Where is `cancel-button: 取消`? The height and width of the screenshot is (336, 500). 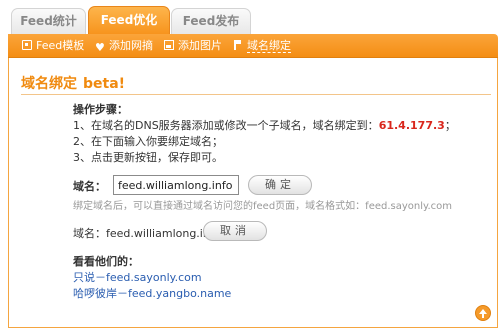 cancel-button: 取消 is located at coordinates (235, 231).